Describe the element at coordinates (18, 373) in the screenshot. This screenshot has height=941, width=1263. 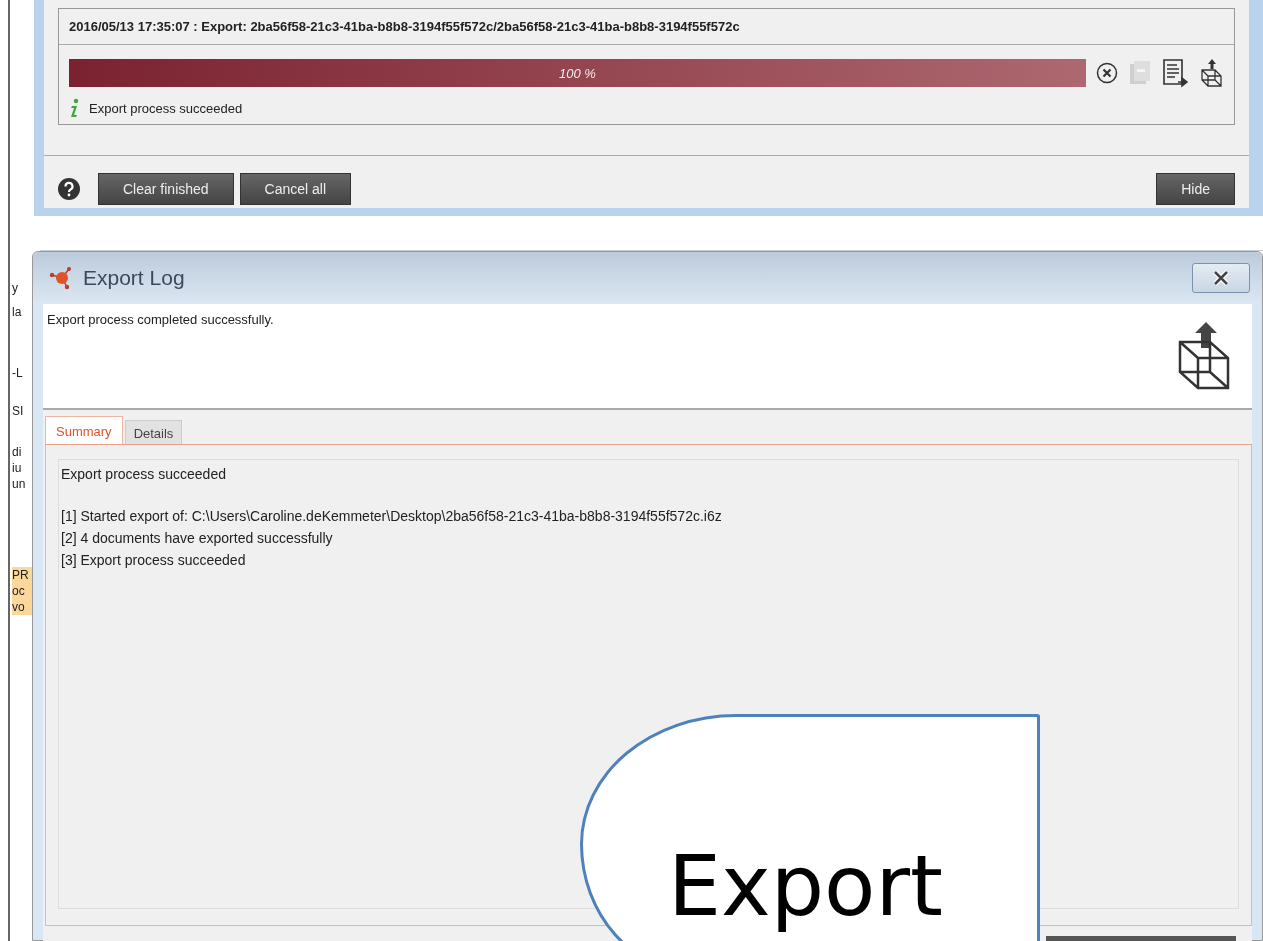
I see `background-text: -L` at that location.